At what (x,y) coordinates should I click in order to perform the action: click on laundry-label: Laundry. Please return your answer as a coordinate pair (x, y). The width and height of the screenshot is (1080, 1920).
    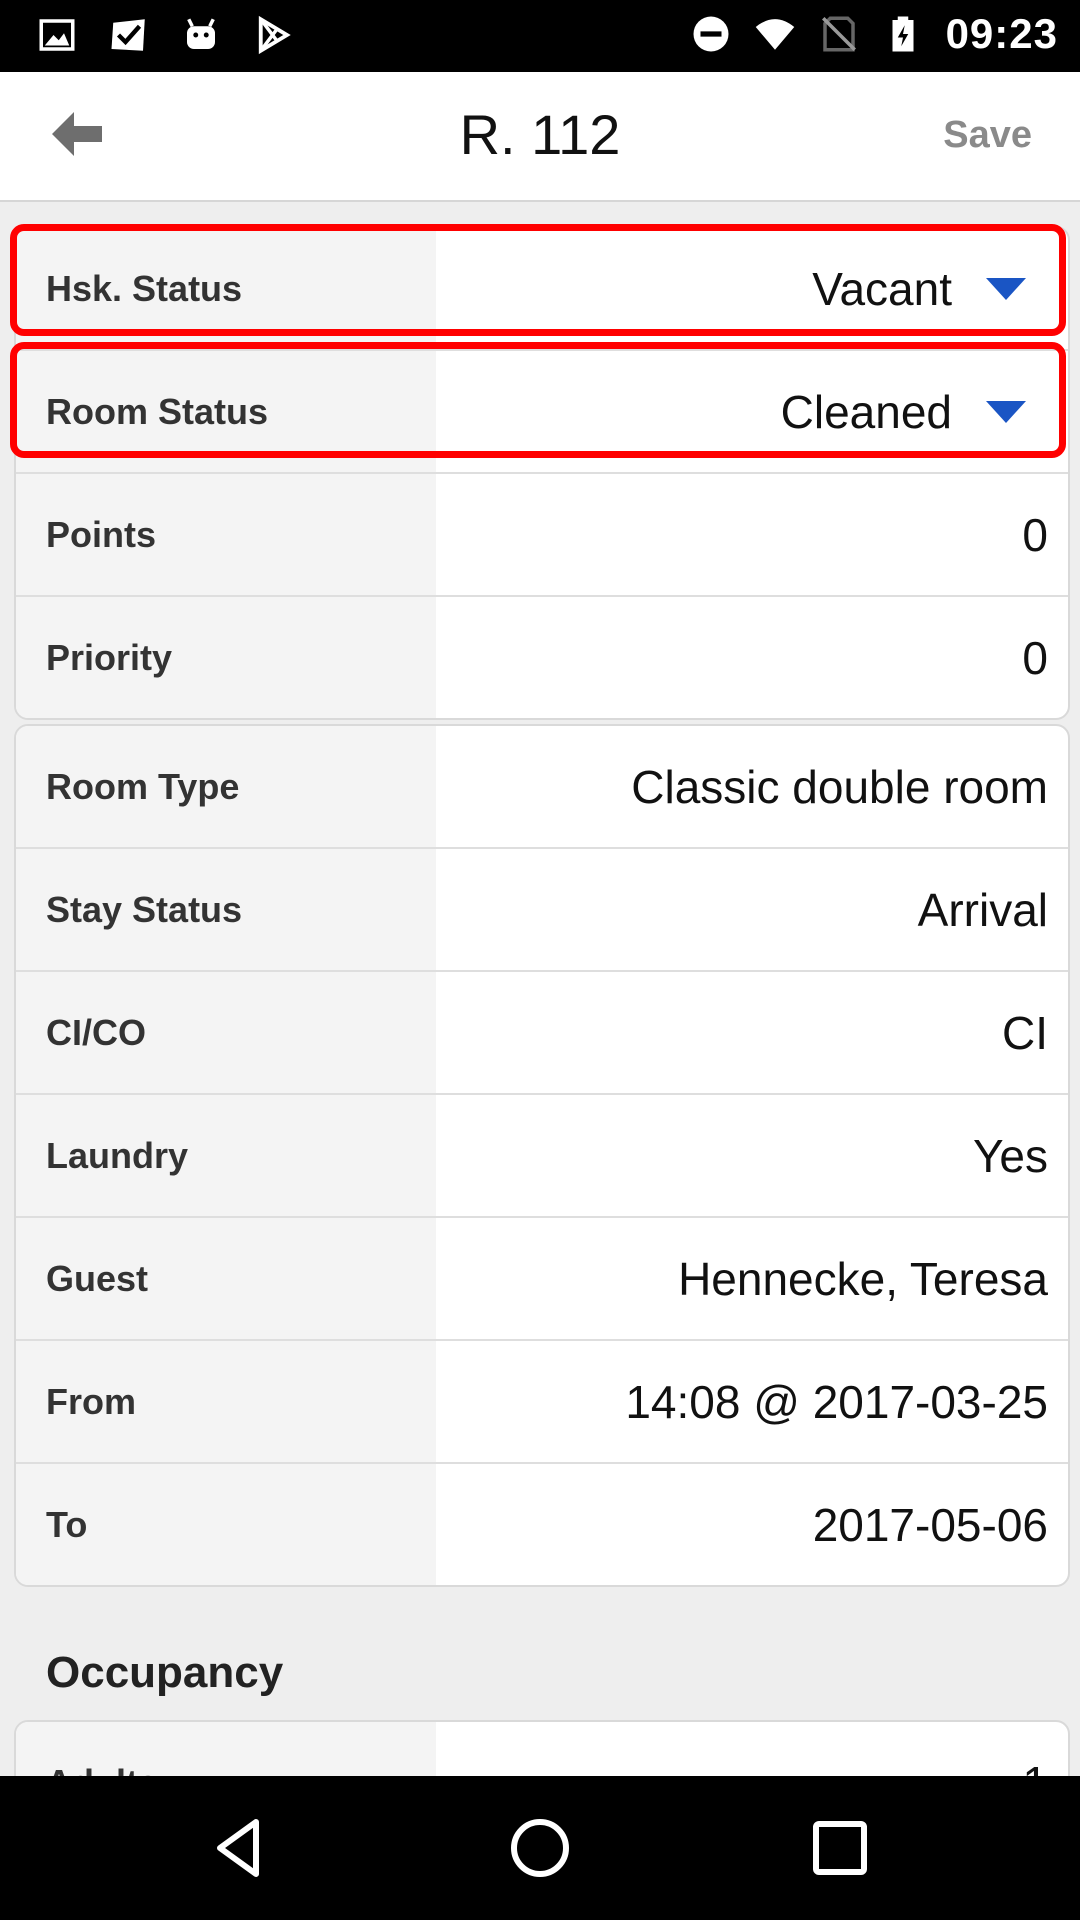
    Looking at the image, I should click on (226, 1155).